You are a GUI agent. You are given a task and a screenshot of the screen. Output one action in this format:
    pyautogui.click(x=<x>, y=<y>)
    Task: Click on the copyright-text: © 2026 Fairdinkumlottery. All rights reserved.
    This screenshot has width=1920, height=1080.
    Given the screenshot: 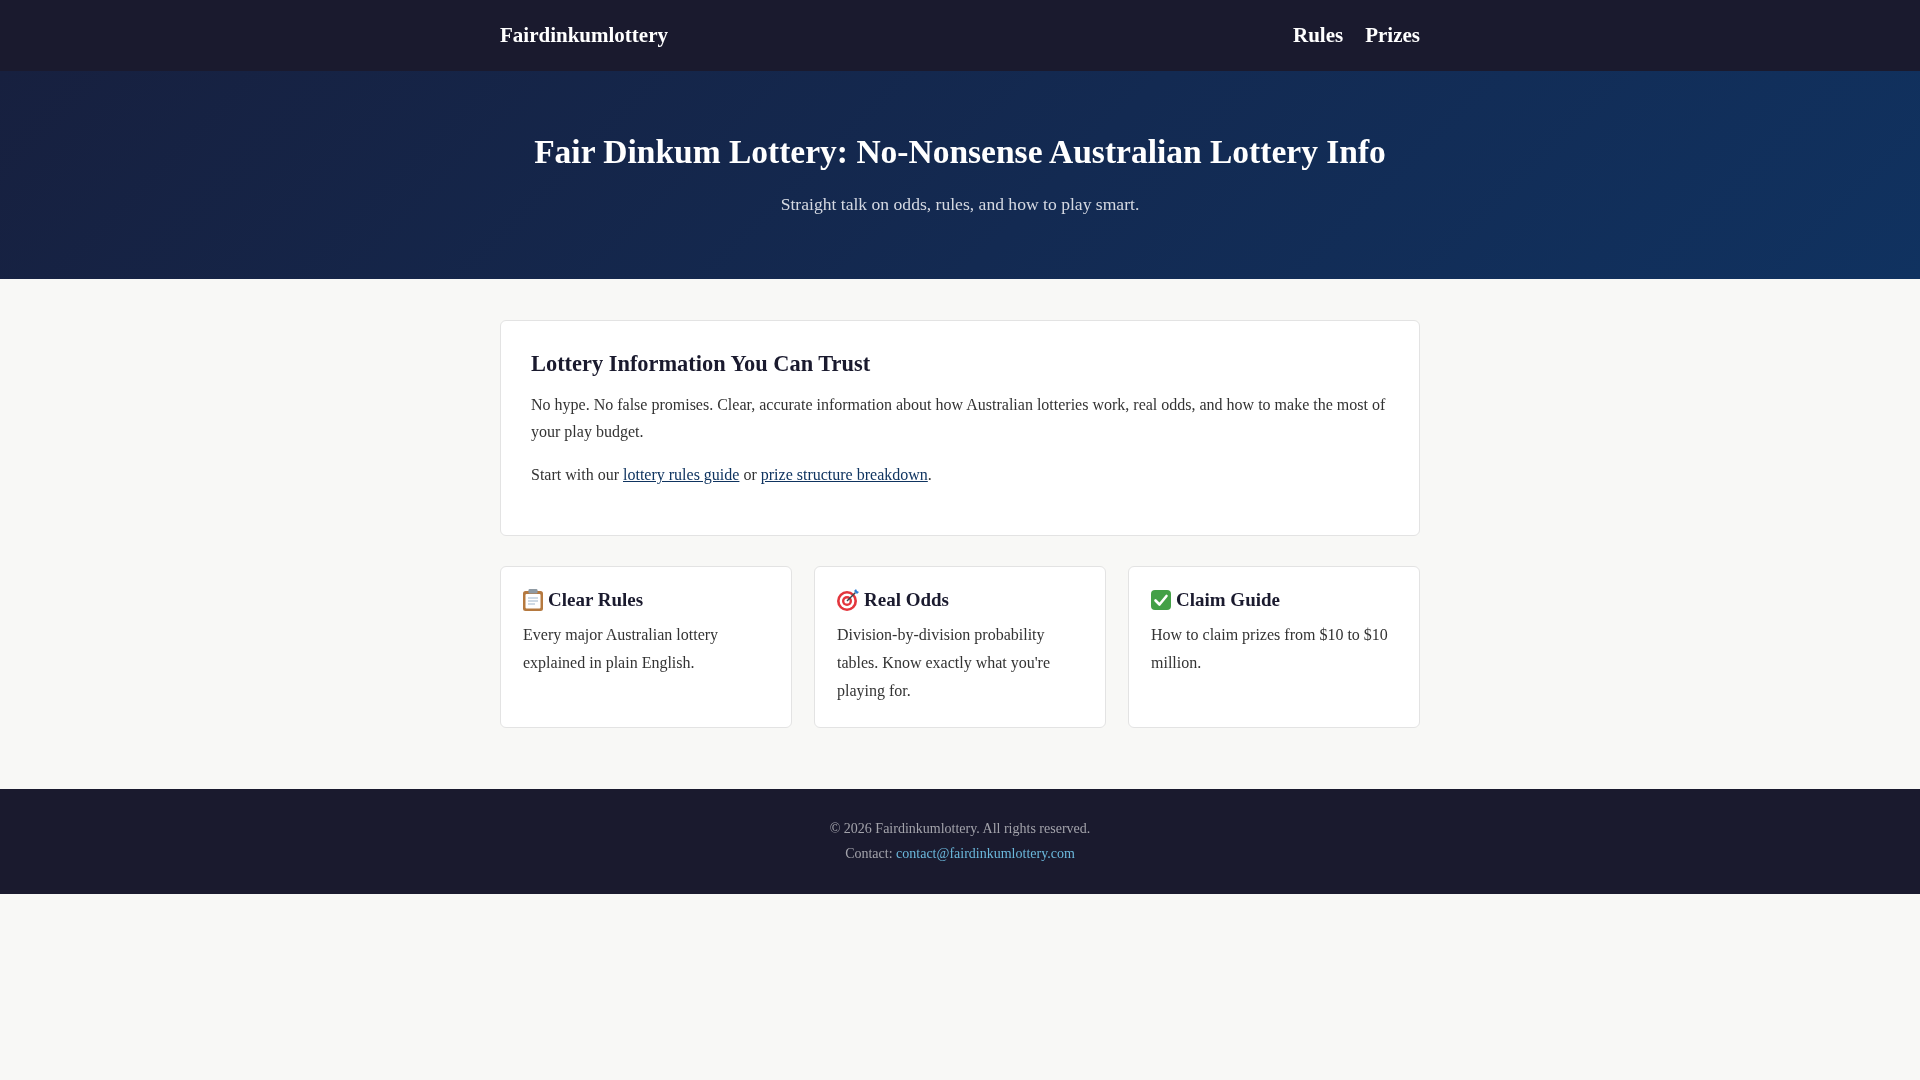 What is the action you would take?
    pyautogui.click(x=960, y=829)
    